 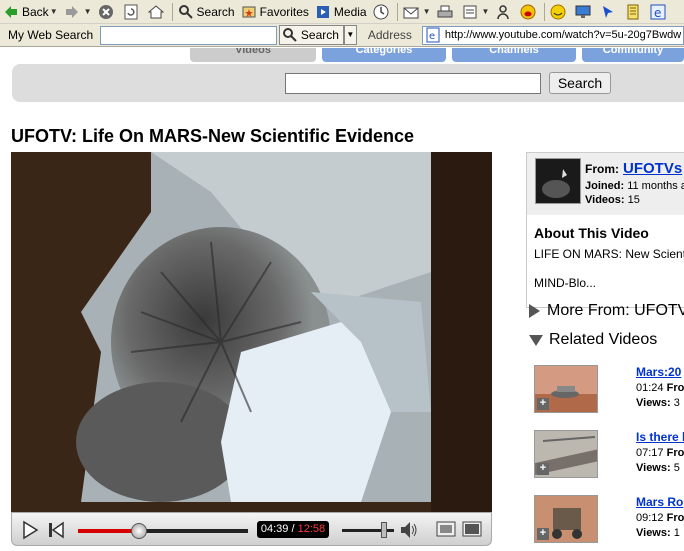 What do you see at coordinates (584, 12) in the screenshot?
I see `screen-button` at bounding box center [584, 12].